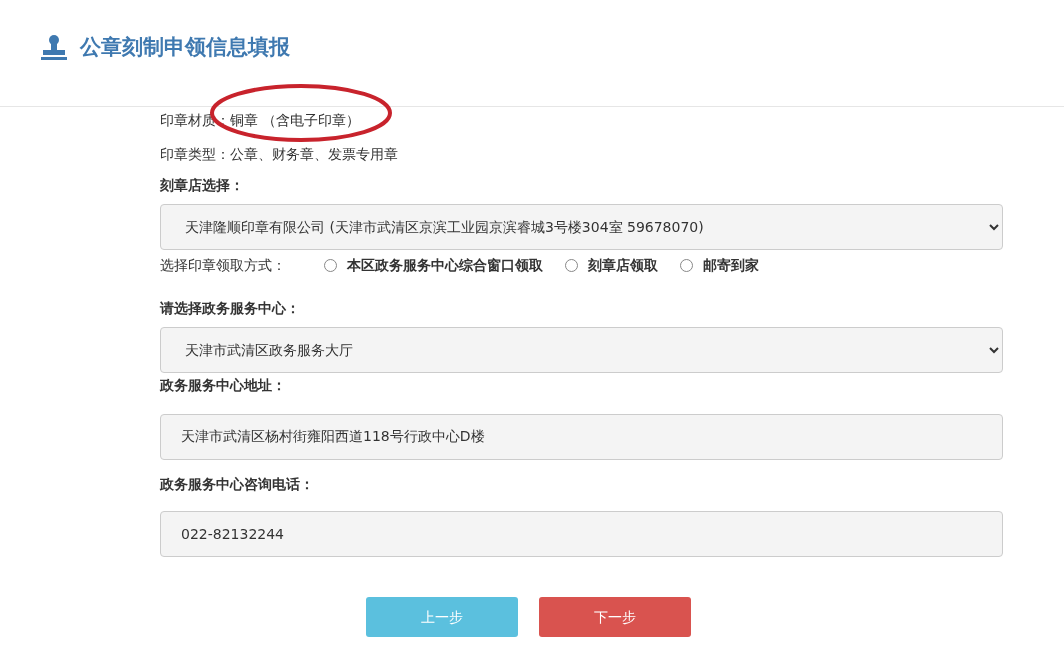 The width and height of the screenshot is (1064, 646). Describe the element at coordinates (719, 265) in the screenshot. I see `radio-option: 邮寄到家` at that location.